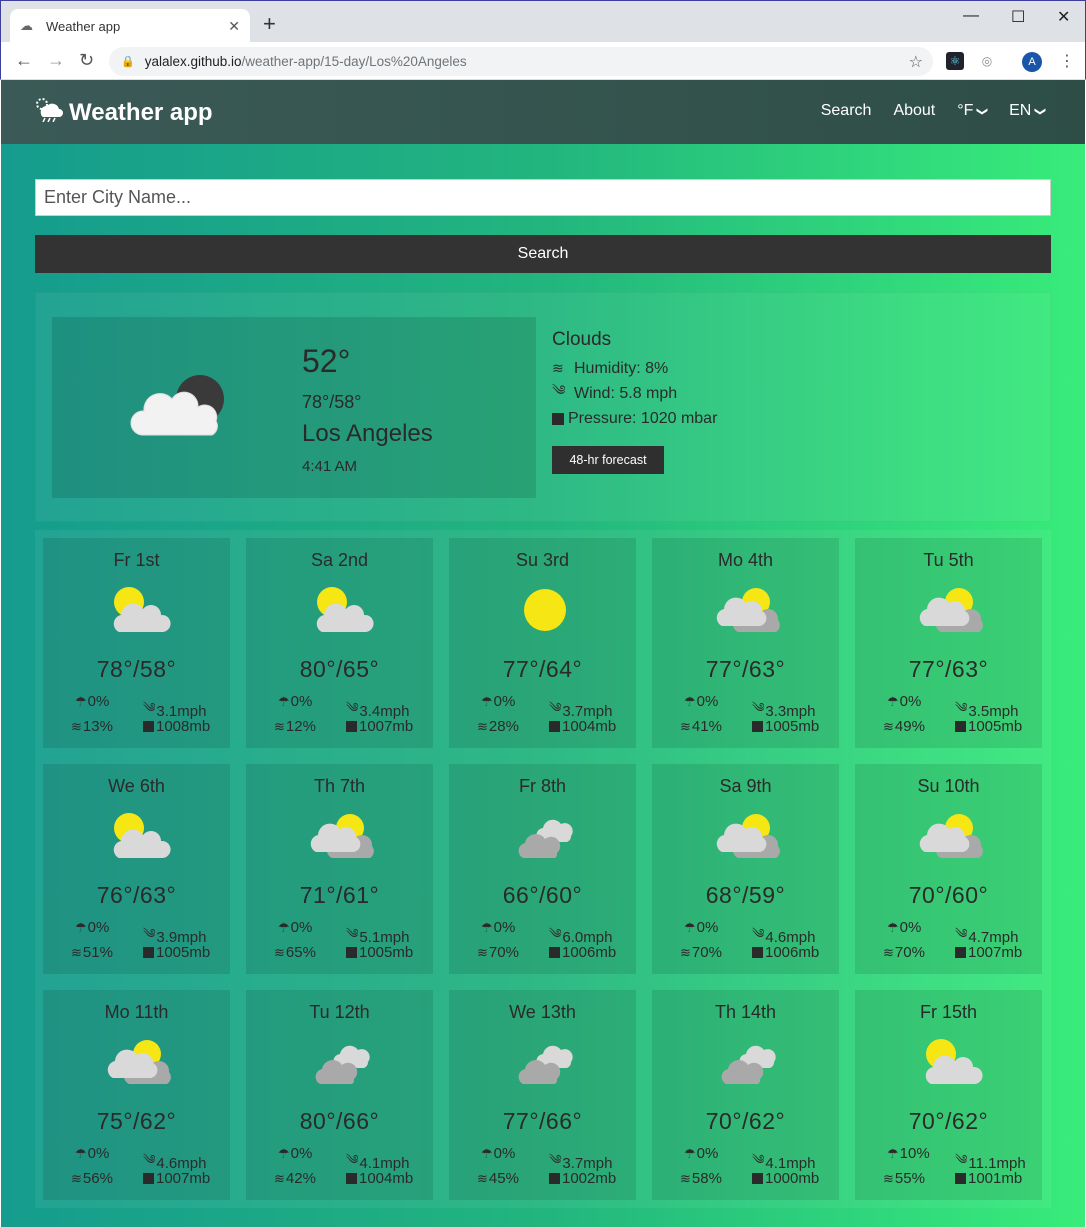 Image resolution: width=1086 pixels, height=1227 pixels. I want to click on forecast-day-card: We 13th 77°/66° ☂ 0% ༄ 3.7mph ≋ 45% 1002mb, so click(542, 1095).